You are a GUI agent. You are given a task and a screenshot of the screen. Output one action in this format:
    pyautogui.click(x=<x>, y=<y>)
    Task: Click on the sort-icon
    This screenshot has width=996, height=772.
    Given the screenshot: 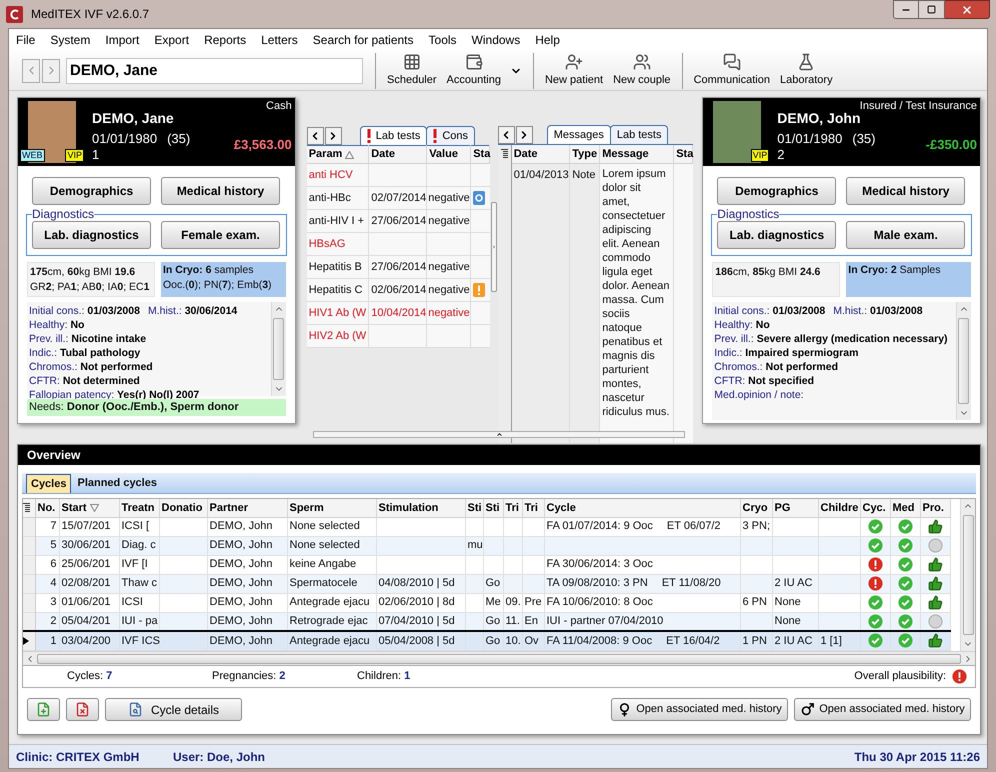 What is the action you would take?
    pyautogui.click(x=349, y=154)
    